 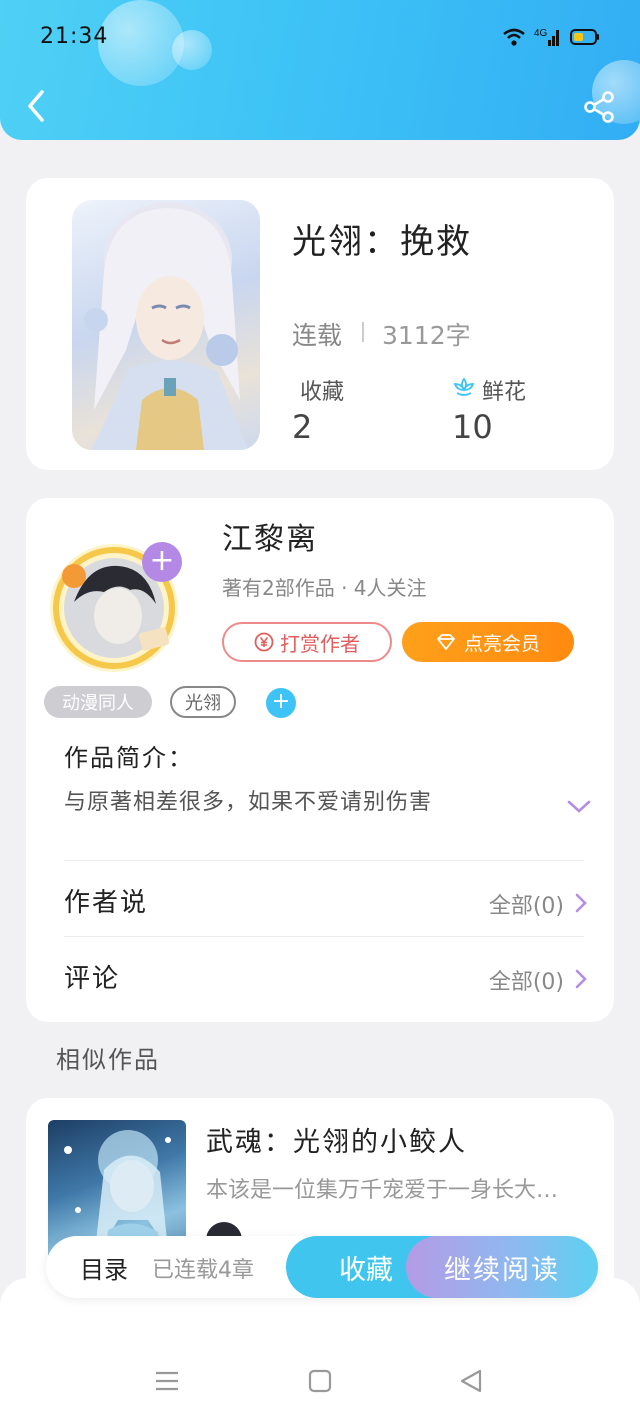 I want to click on author-says-label: 作者说, so click(x=106, y=903).